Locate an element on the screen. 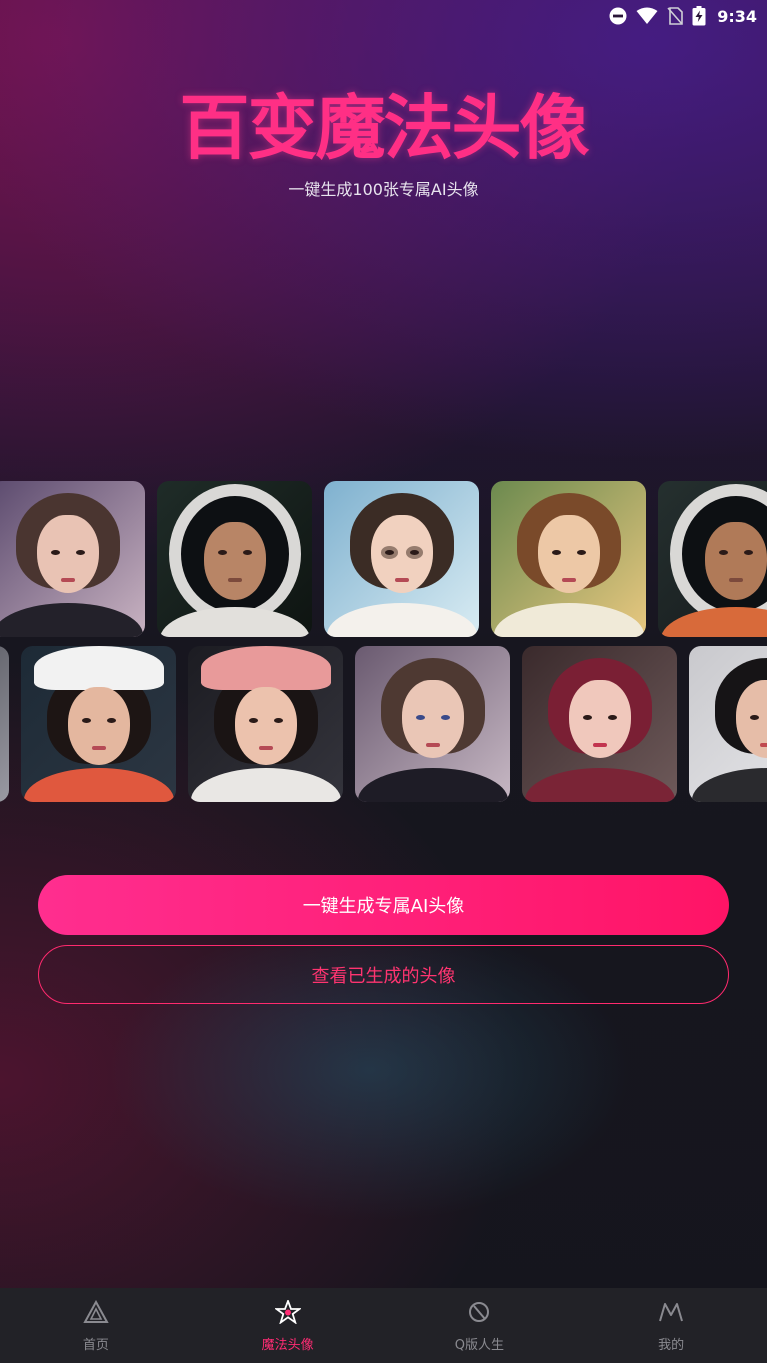 The image size is (767, 1363). hero-subtitle: 一键生成100张专属AI头像 is located at coordinates (383, 189).